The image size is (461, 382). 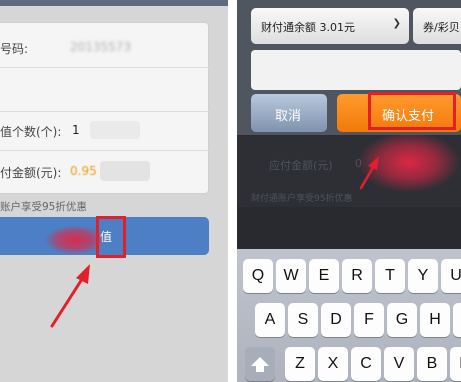 What do you see at coordinates (423, 276) in the screenshot?
I see `key-y: Y` at bounding box center [423, 276].